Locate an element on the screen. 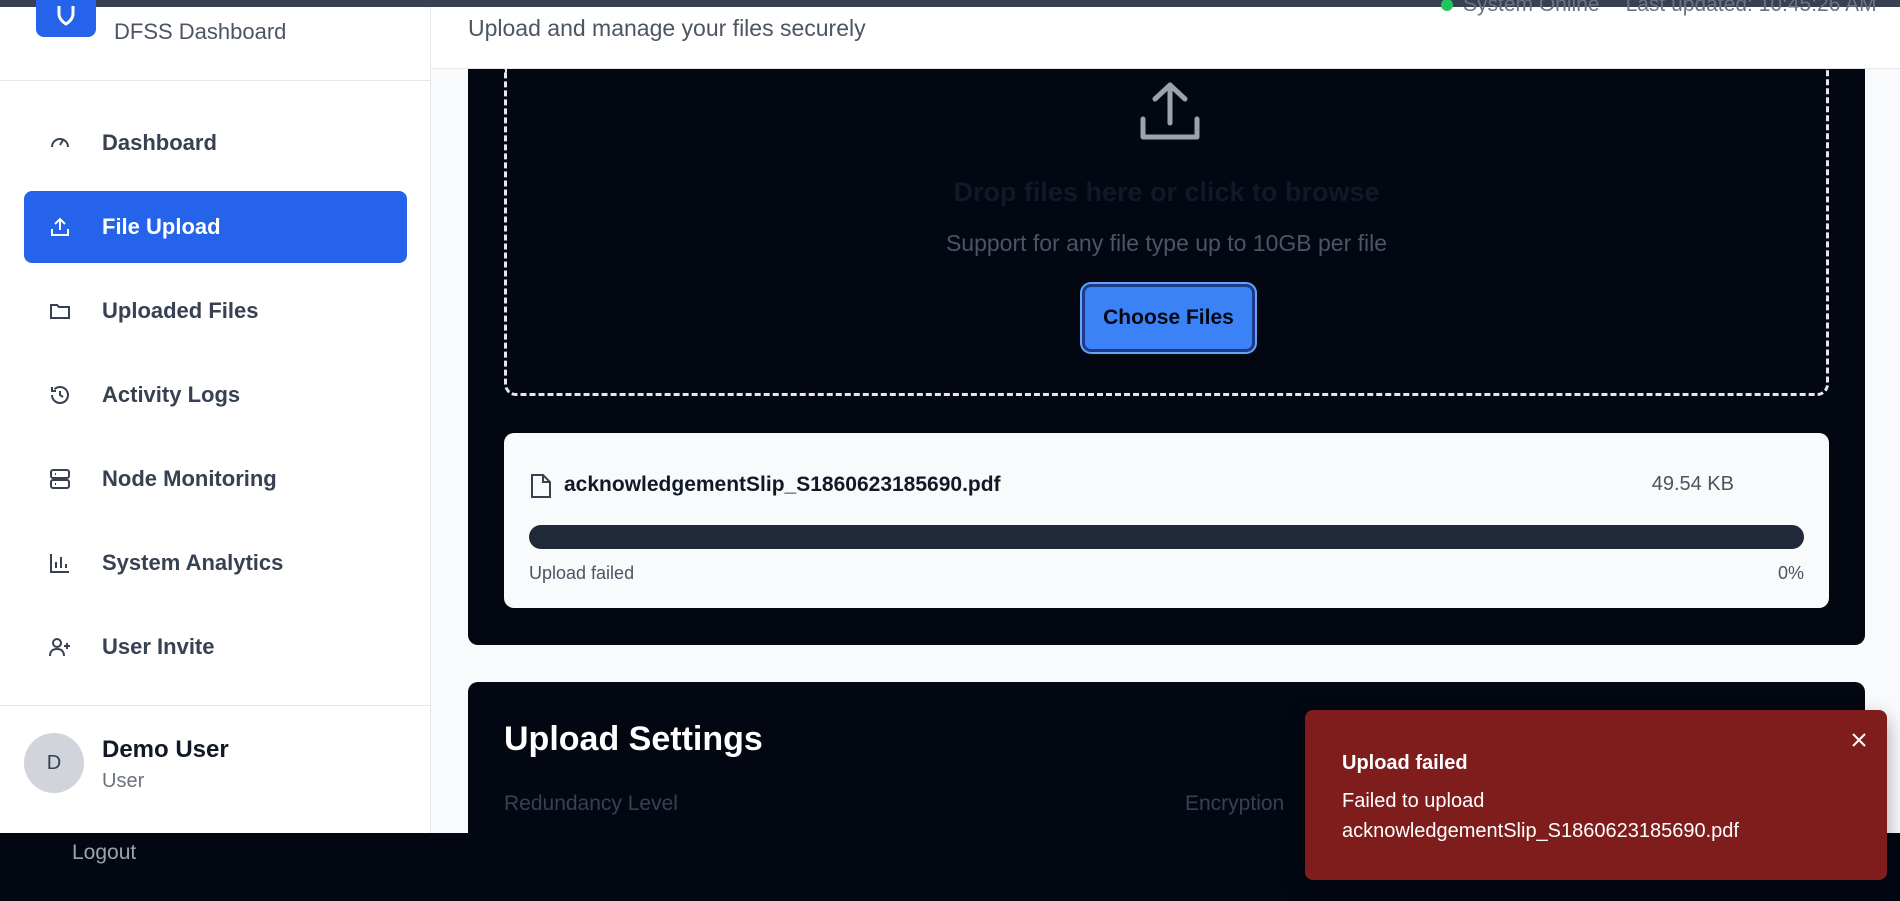 The height and width of the screenshot is (901, 1900). dropzone-title: Drop files here or click to browse is located at coordinates (1166, 192).